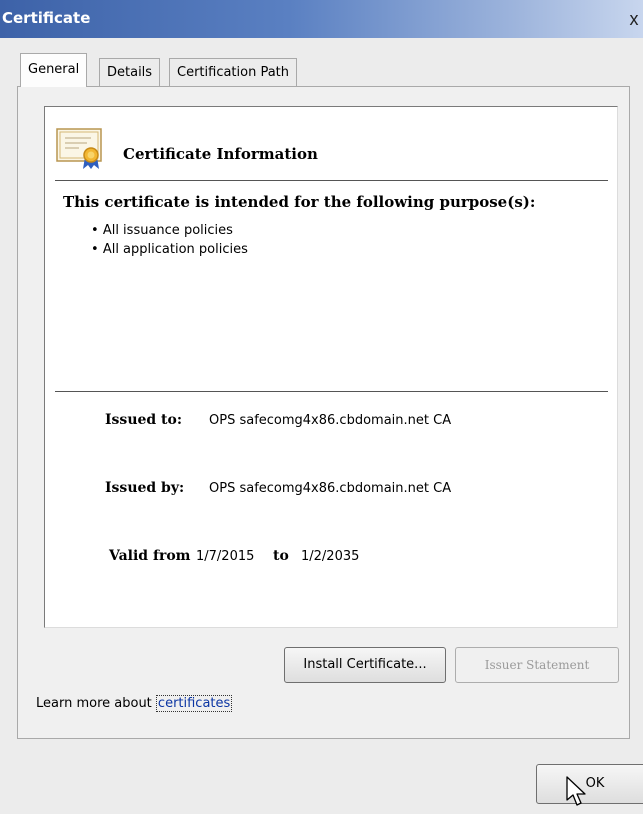 The image size is (643, 814). I want to click on title-bar: Certificate x, so click(321, 19).